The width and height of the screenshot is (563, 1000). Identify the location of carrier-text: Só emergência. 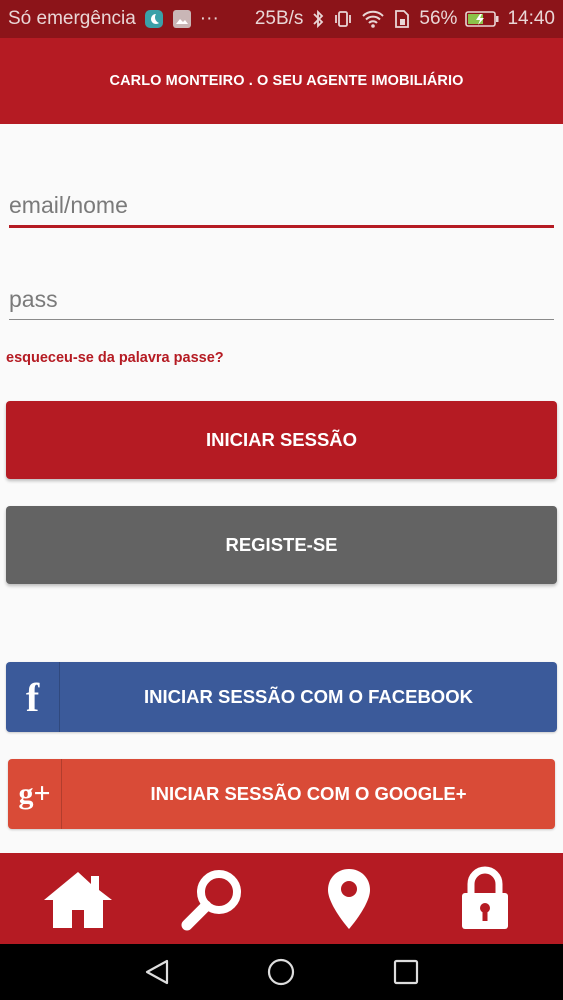
(72, 18).